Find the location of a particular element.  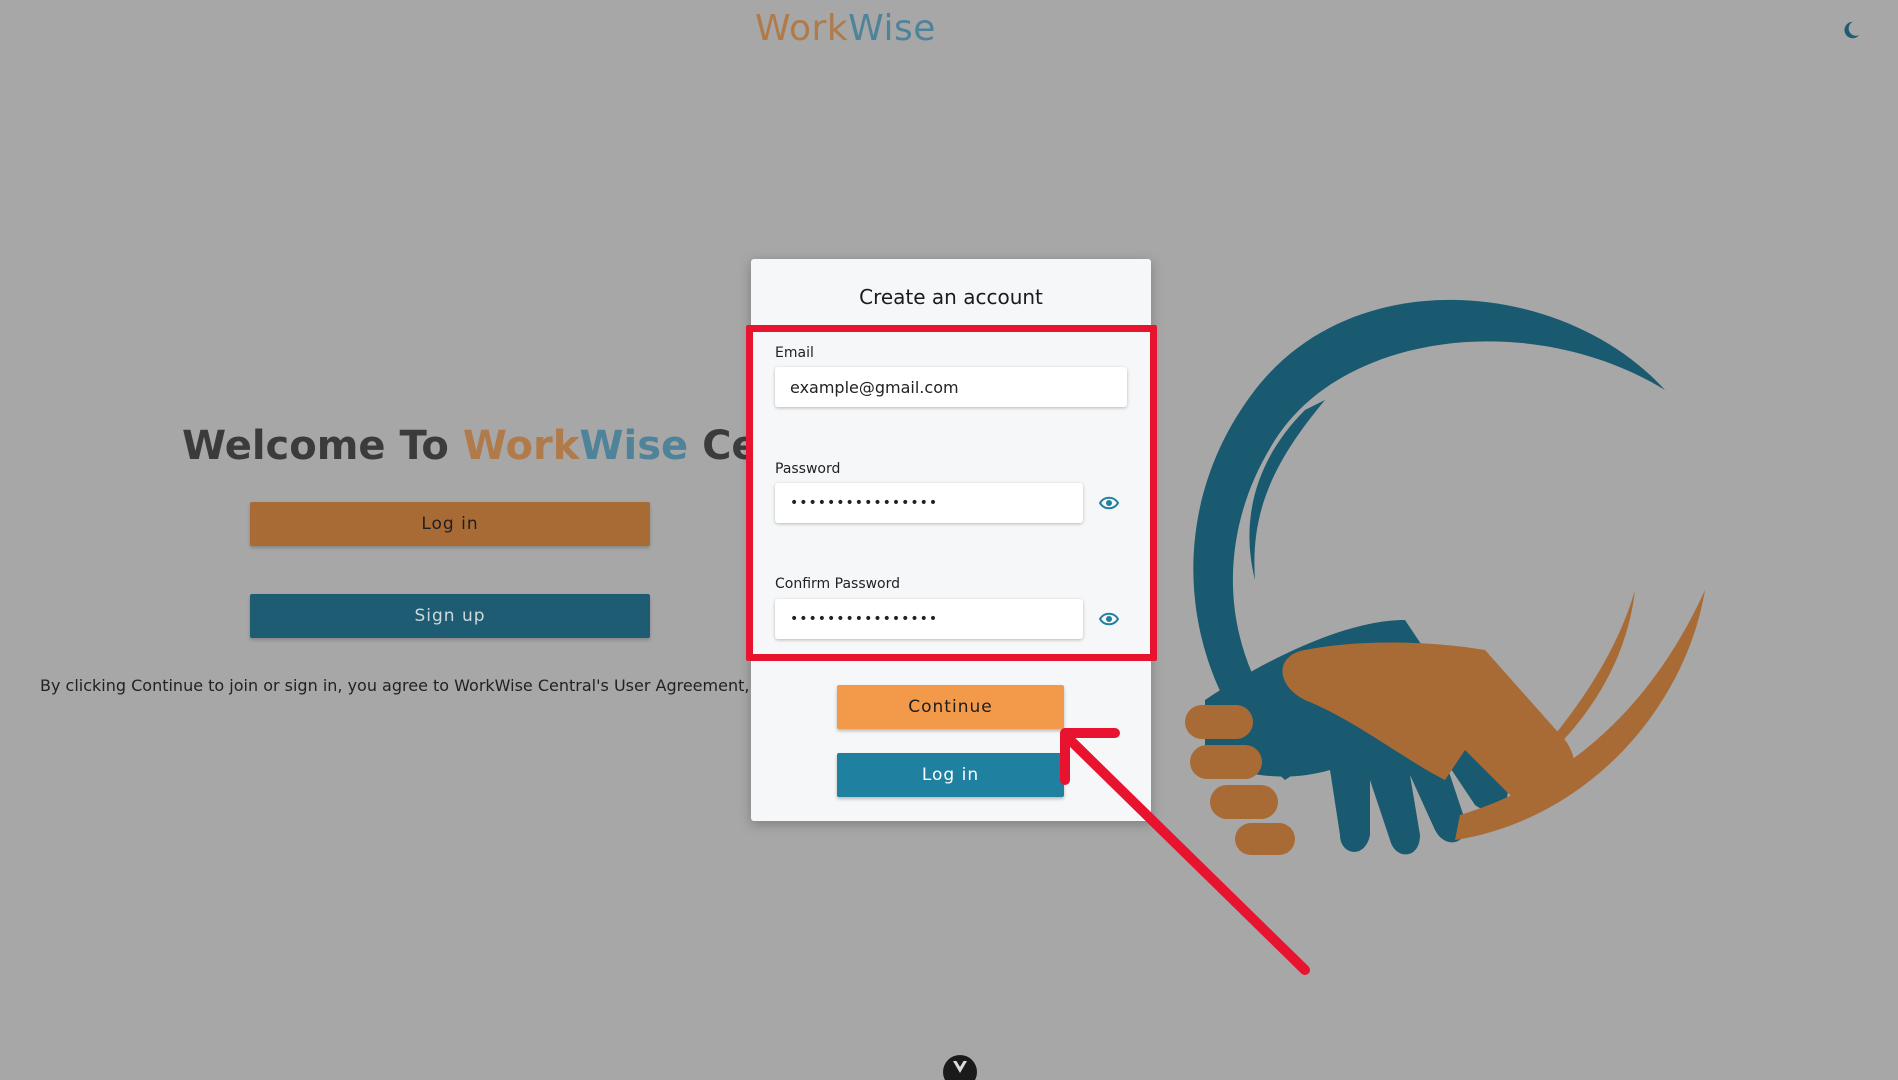

continue-button: Continue is located at coordinates (950, 707).